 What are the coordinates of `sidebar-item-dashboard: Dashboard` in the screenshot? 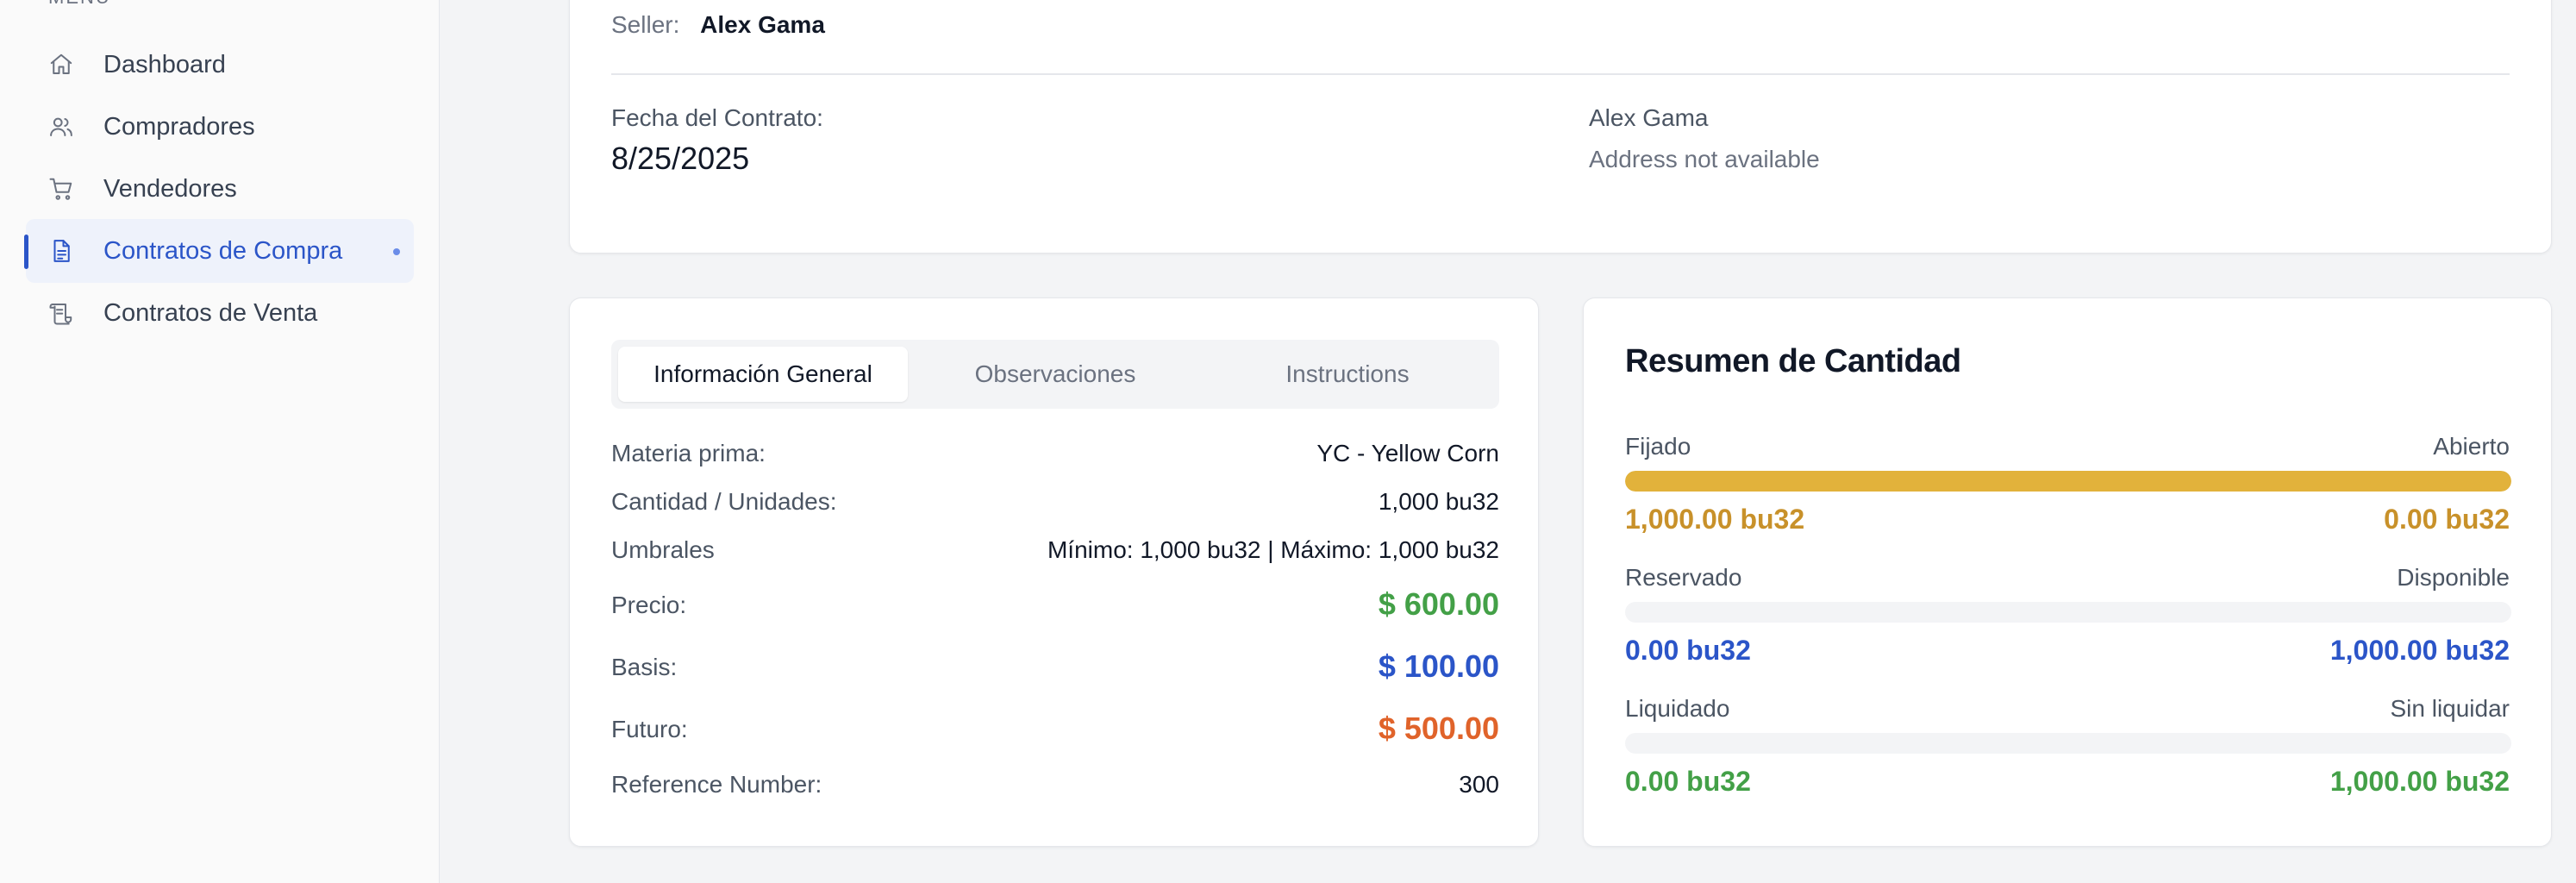 It's located at (220, 65).